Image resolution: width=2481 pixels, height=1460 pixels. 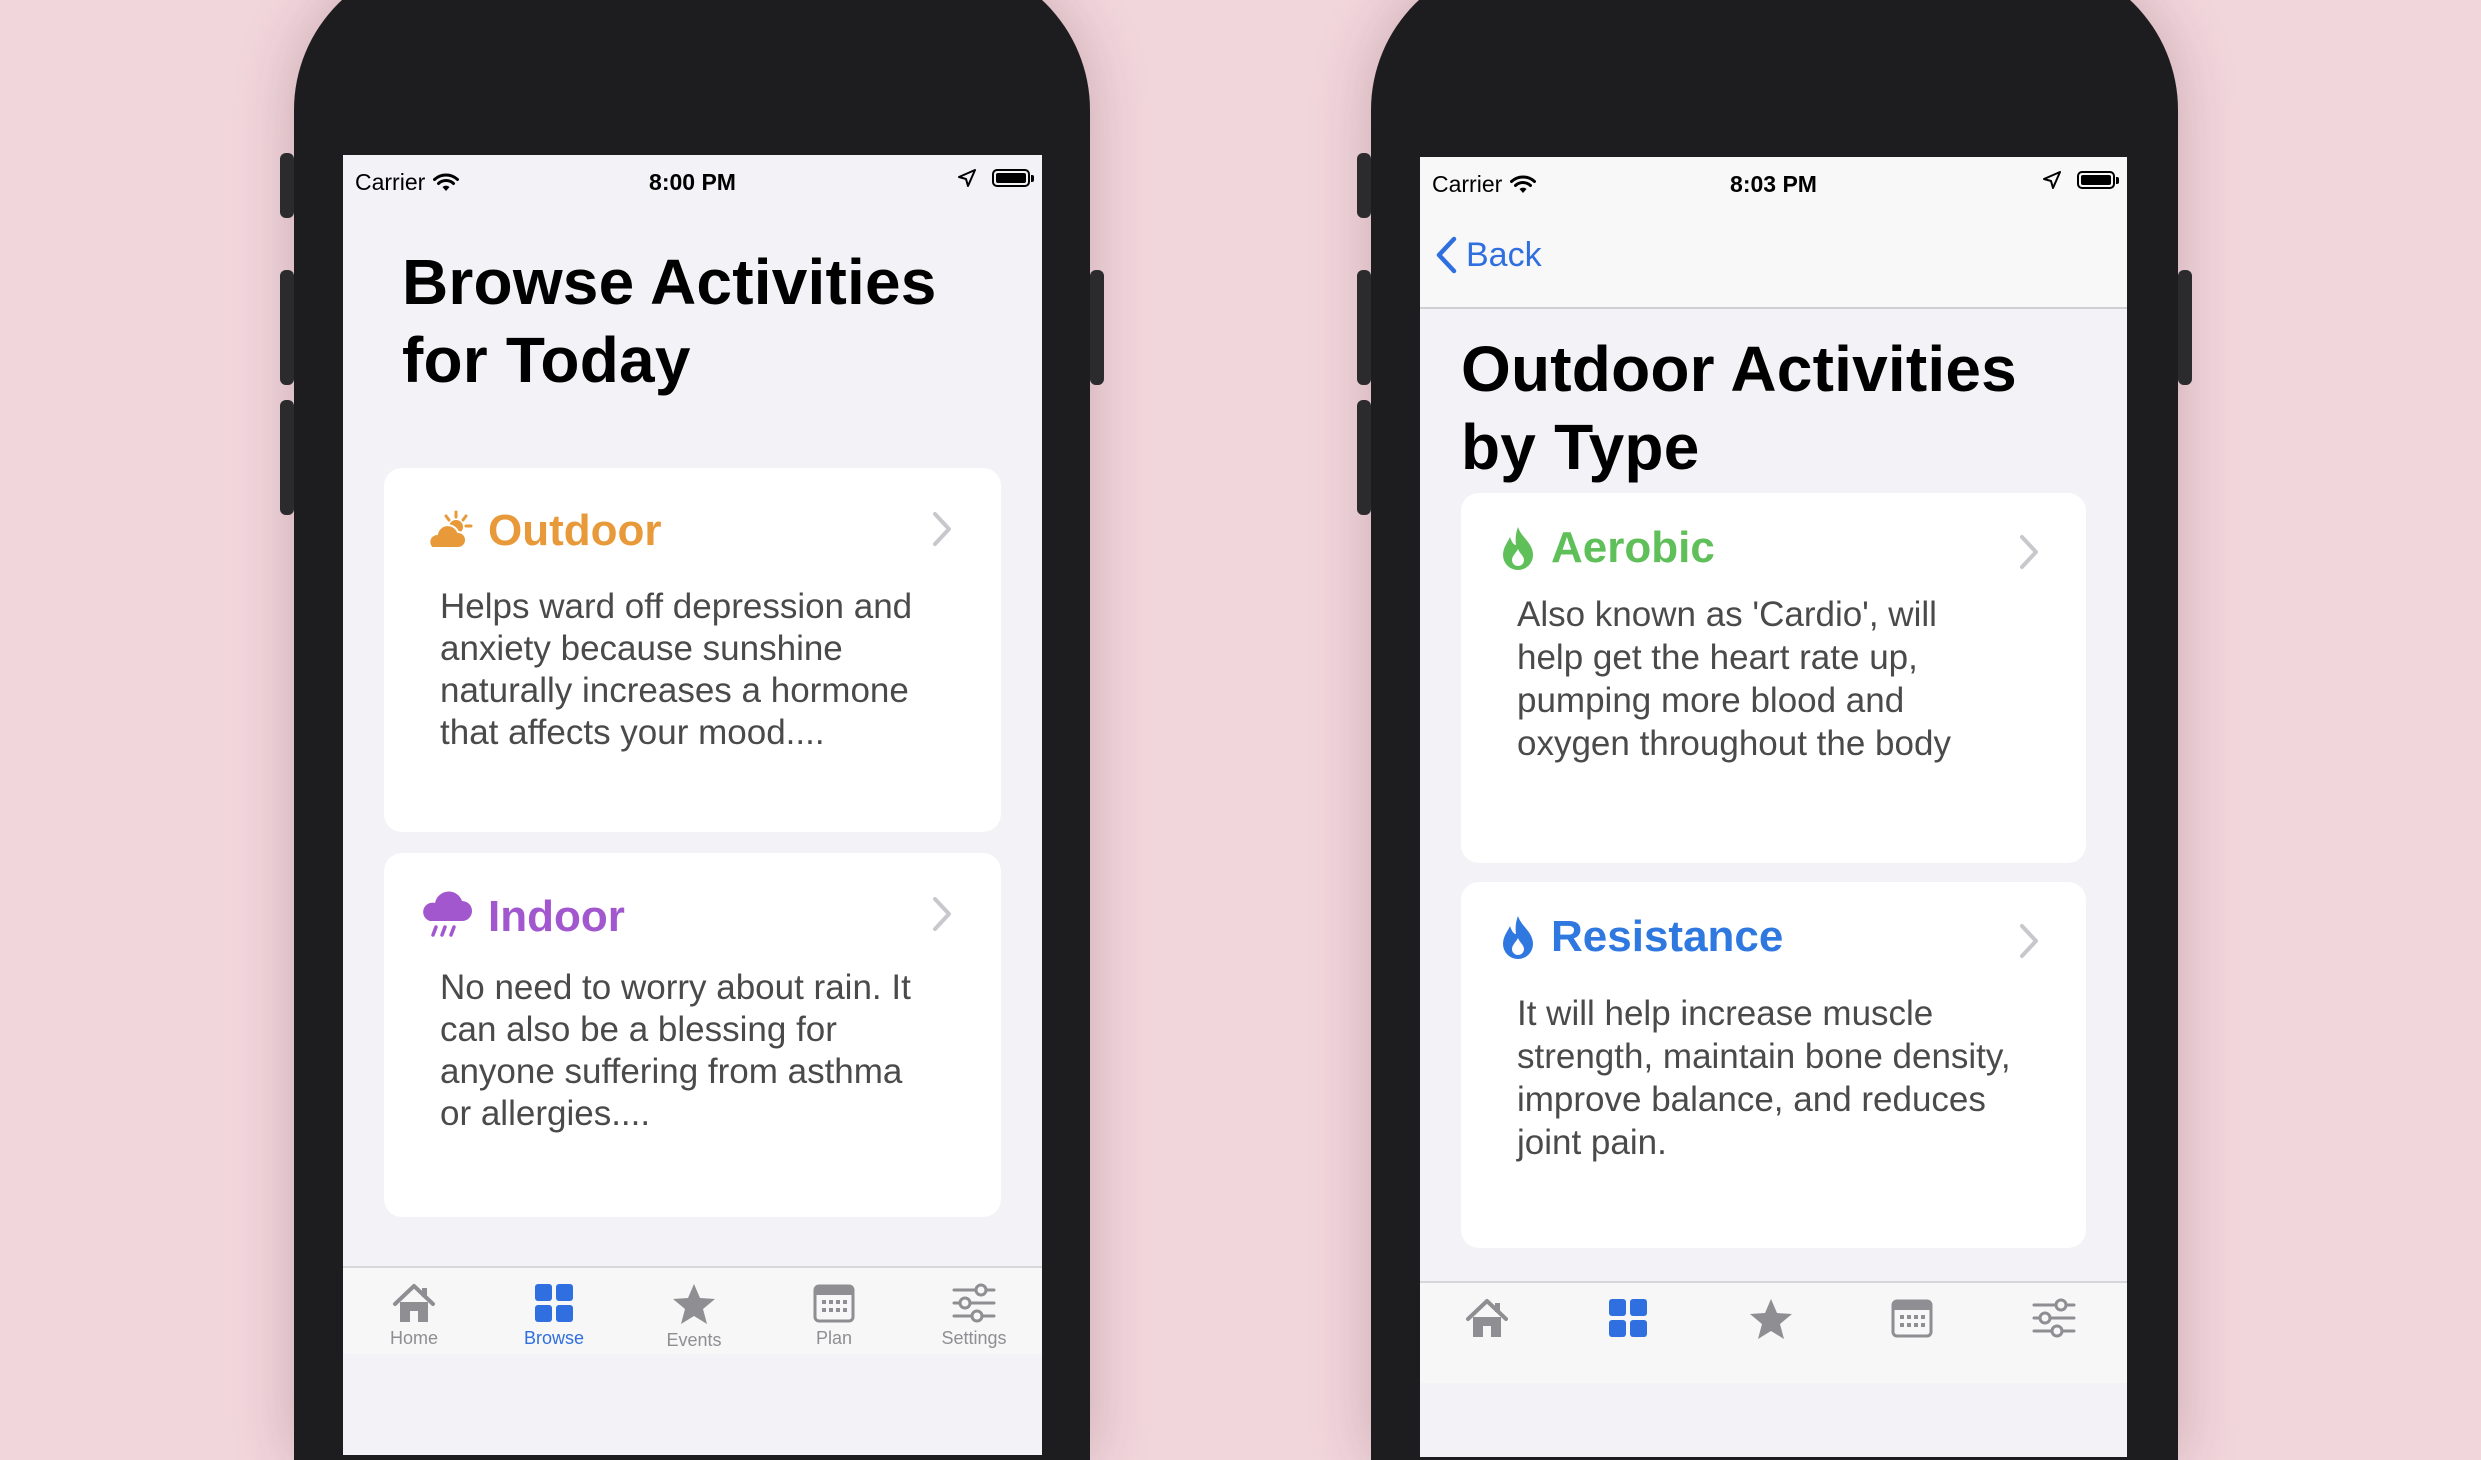 I want to click on tab-plan, so click(x=1912, y=1320).